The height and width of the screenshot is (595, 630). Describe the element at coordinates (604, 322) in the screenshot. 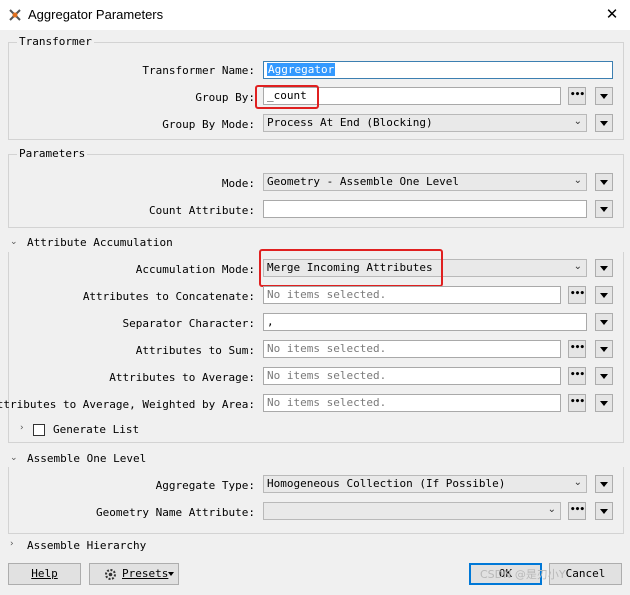

I see `separator-menu-button` at that location.